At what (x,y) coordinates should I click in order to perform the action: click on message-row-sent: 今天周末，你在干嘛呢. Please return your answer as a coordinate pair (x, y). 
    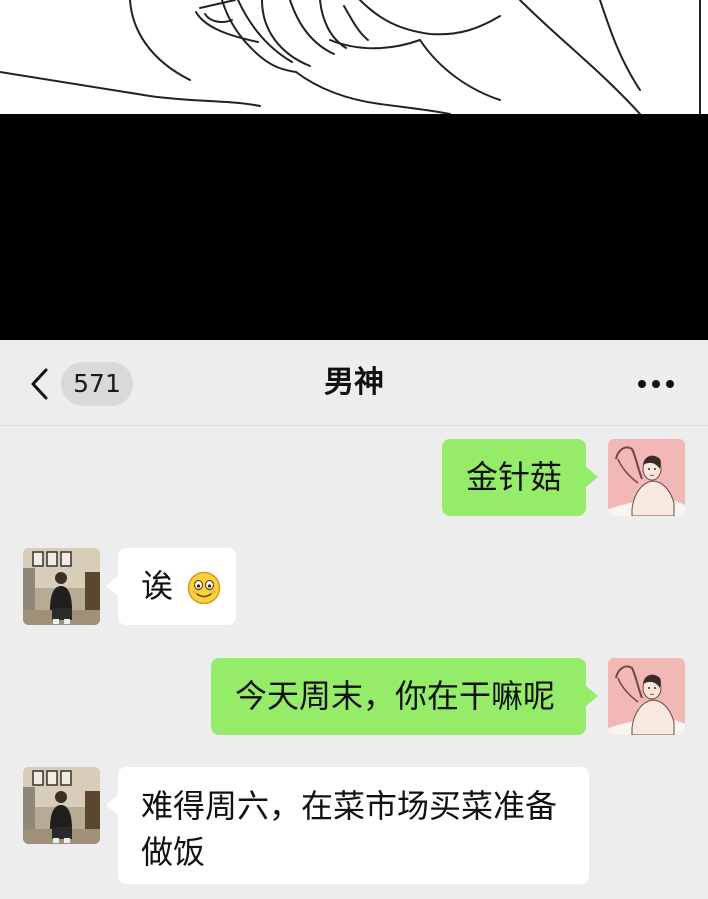
    Looking at the image, I should click on (354, 698).